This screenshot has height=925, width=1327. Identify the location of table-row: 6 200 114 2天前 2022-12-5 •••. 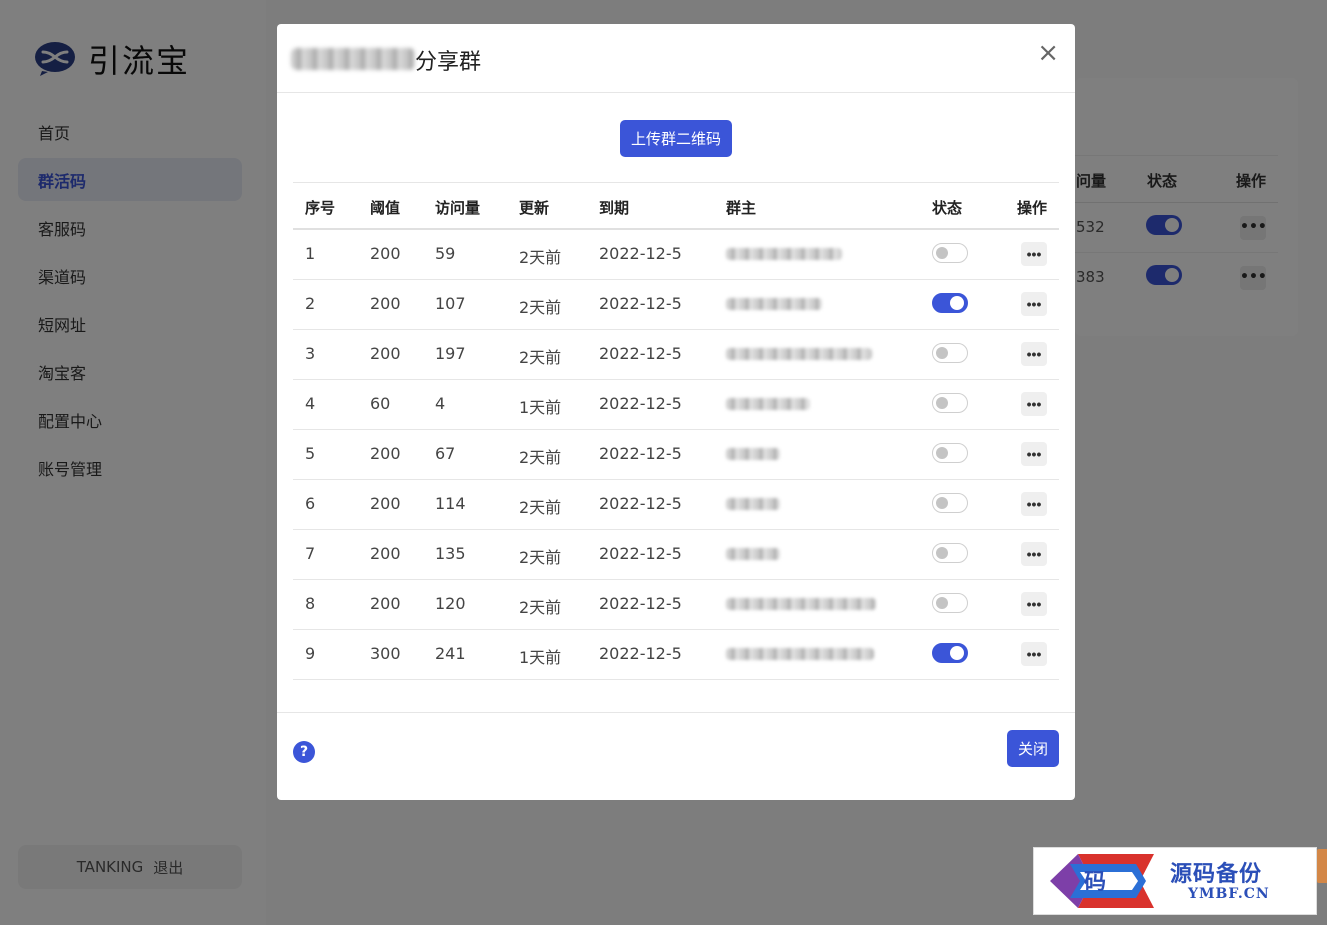
(676, 505).